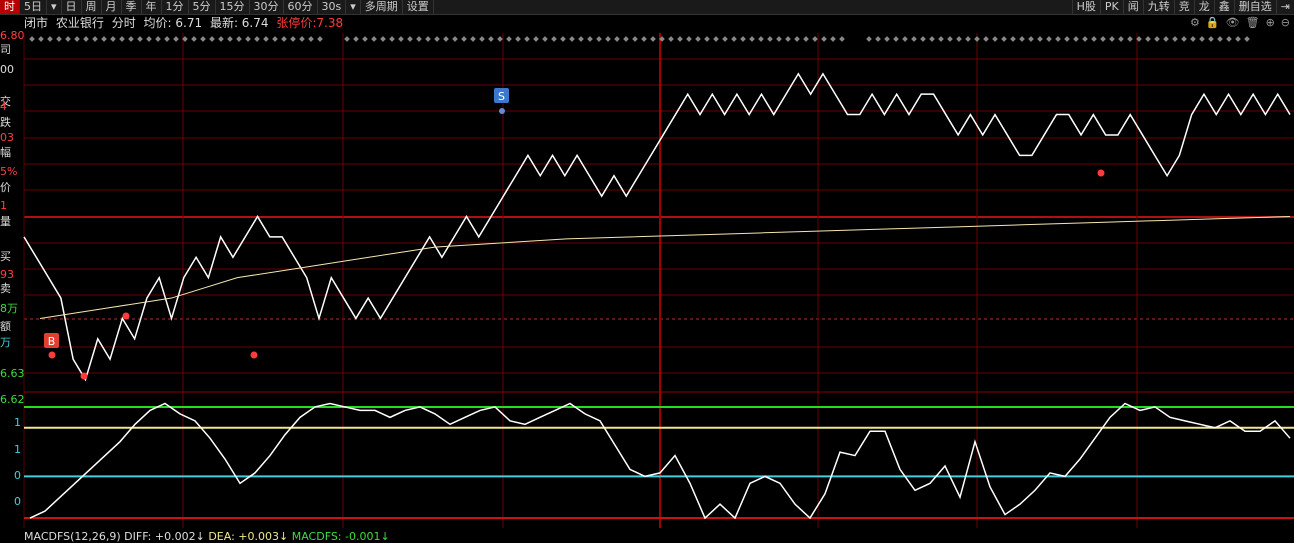 The height and width of the screenshot is (543, 1294). I want to click on sell-marker-label: S, so click(501, 96).